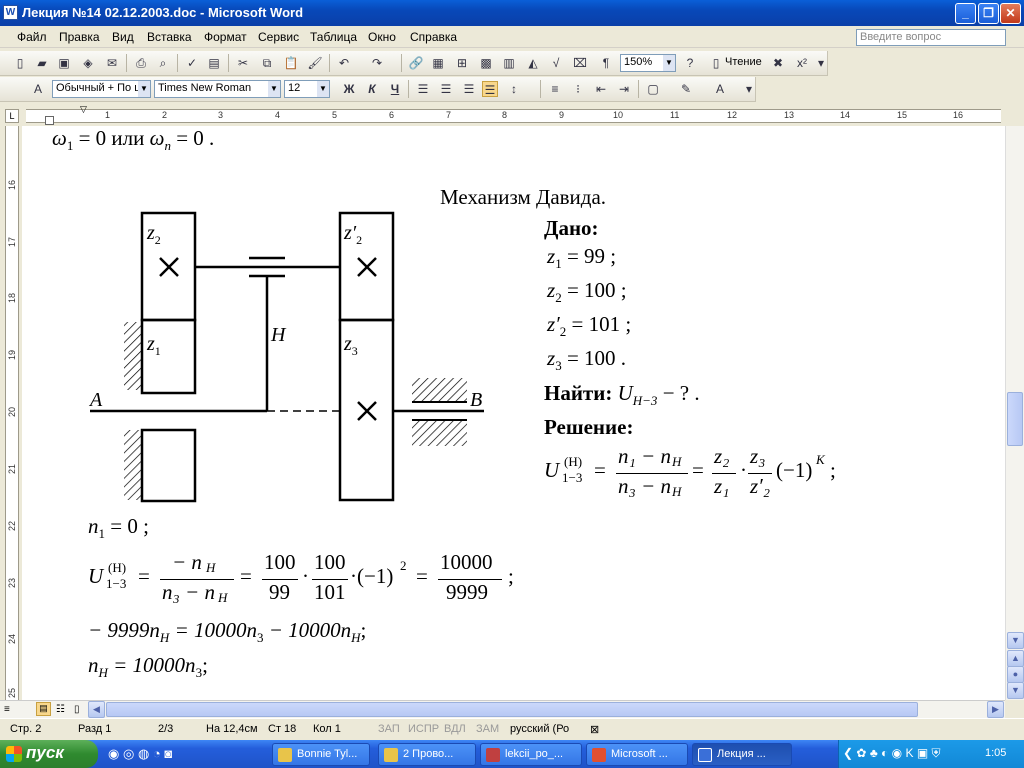 This screenshot has width=1024, height=768. What do you see at coordinates (514, 89) in the screenshot?
I see `line-spacing-icon: ↕` at bounding box center [514, 89].